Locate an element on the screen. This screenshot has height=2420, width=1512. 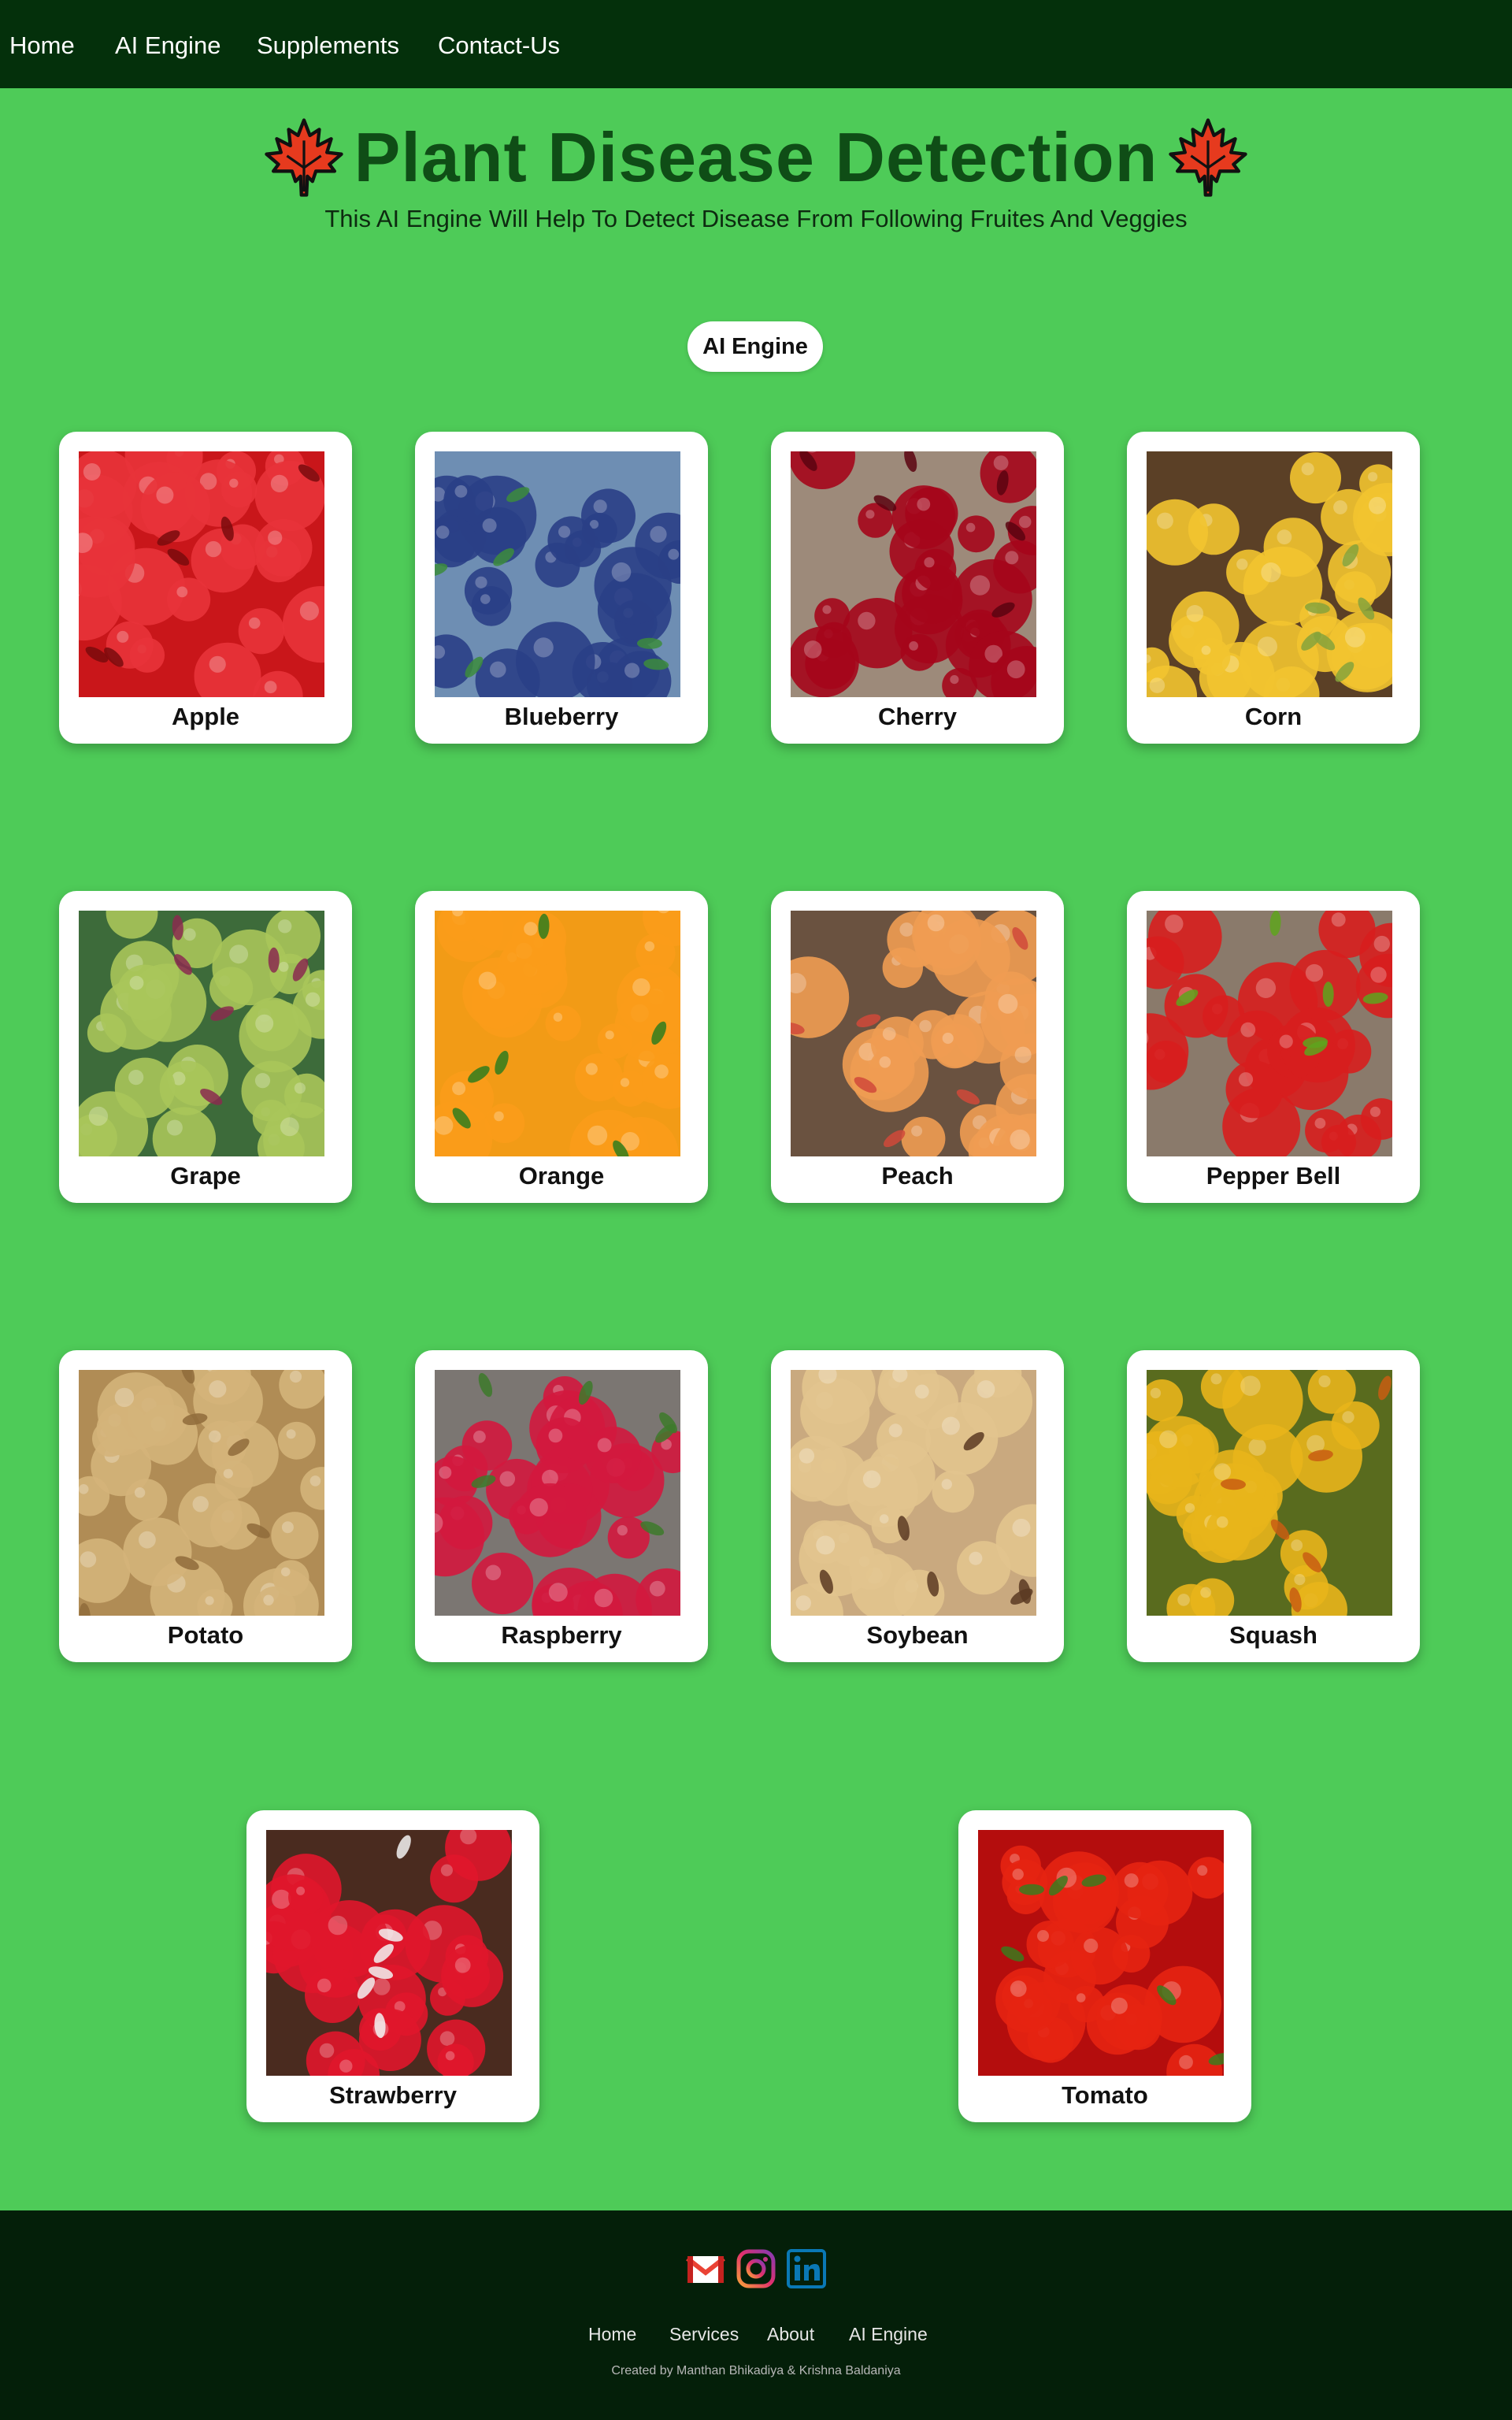
crop-card-grape: Grape is located at coordinates (205, 1047).